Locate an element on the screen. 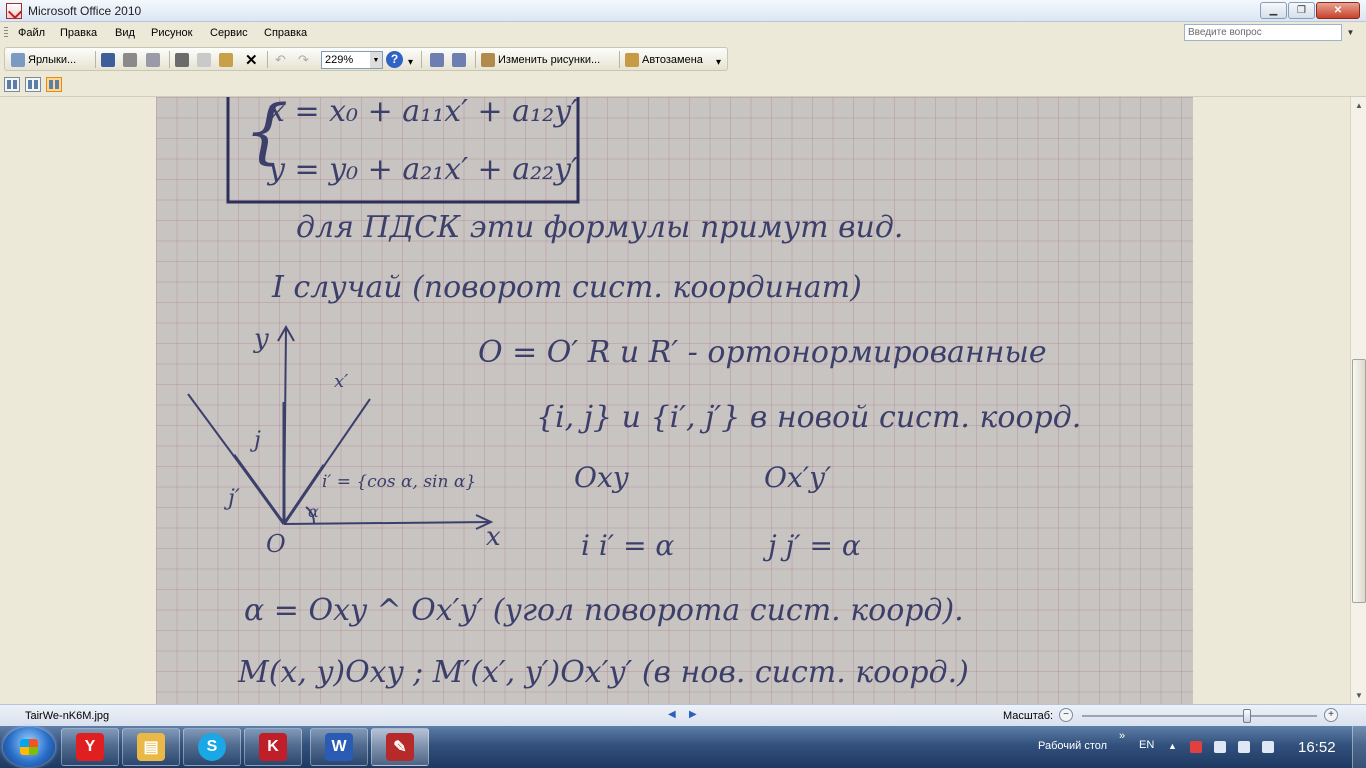  menu-help: Справка is located at coordinates (285, 33).